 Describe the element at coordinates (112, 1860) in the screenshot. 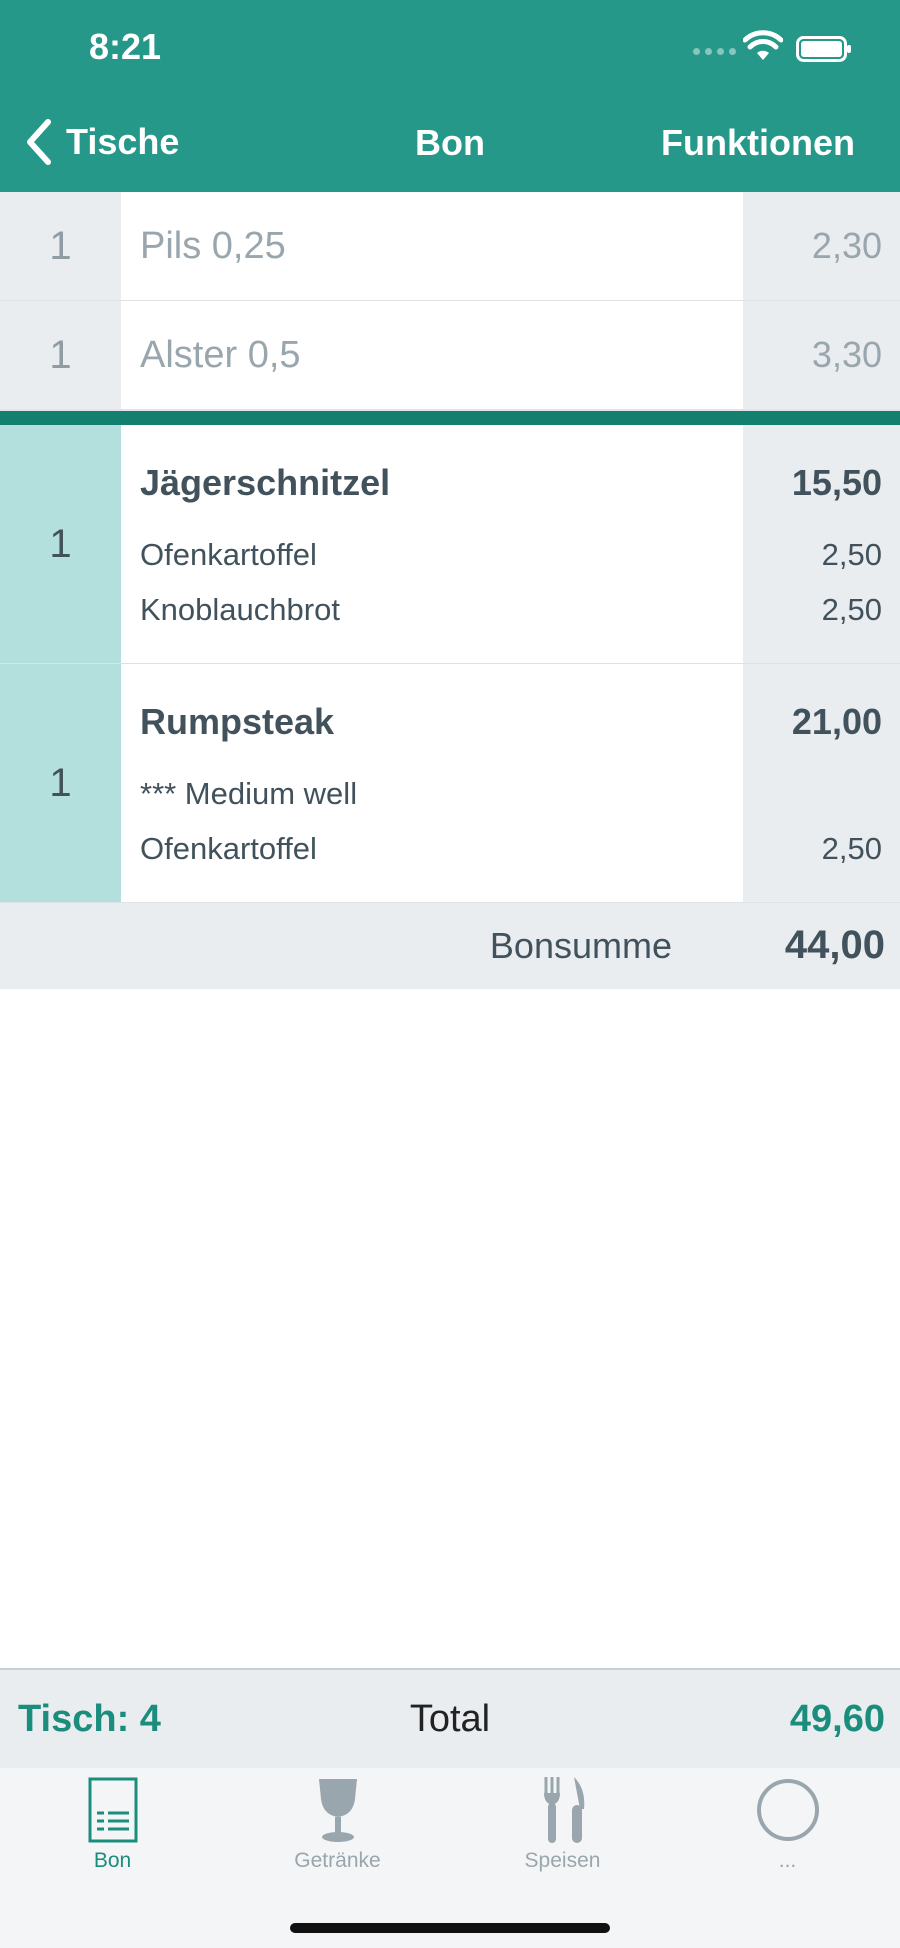

I see `tab-label: Bon` at that location.